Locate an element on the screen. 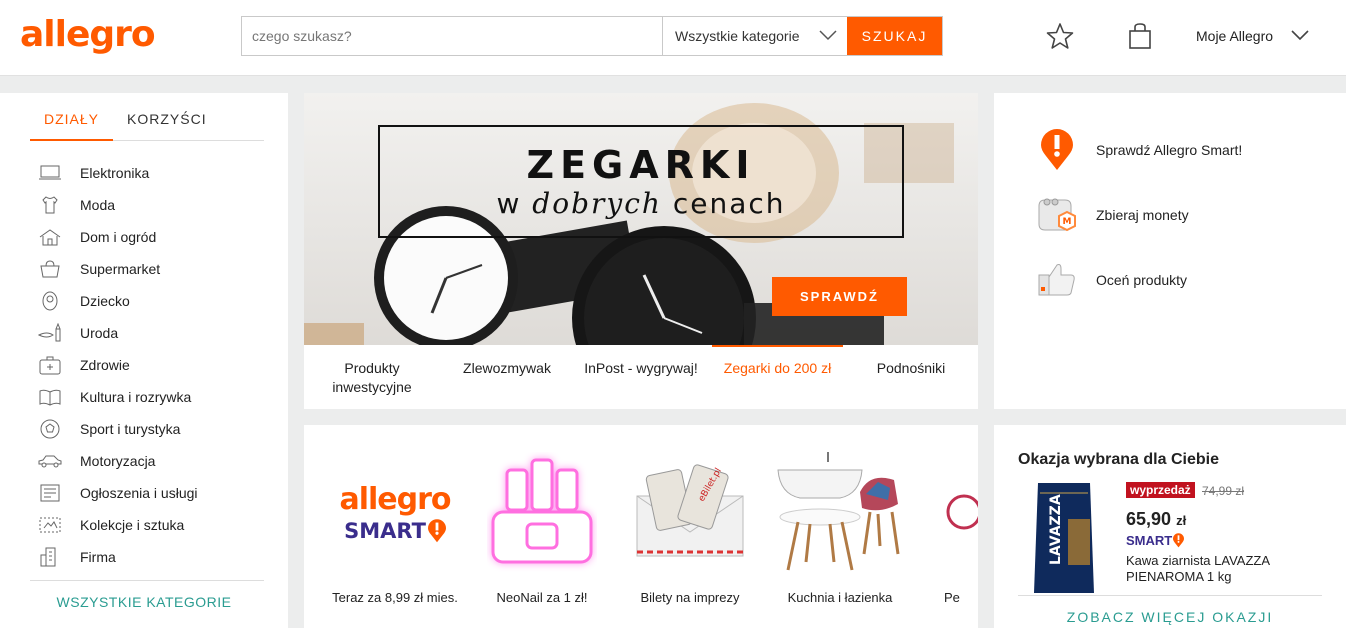  banner-tab-zlewozmywak: Zlewozmywak is located at coordinates (507, 377).